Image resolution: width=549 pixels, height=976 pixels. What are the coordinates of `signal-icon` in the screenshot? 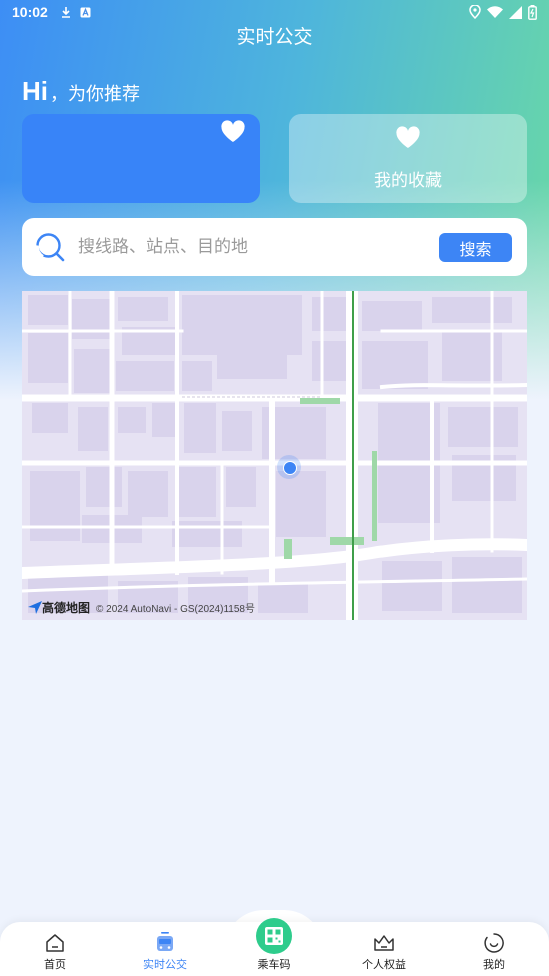 It's located at (515, 12).